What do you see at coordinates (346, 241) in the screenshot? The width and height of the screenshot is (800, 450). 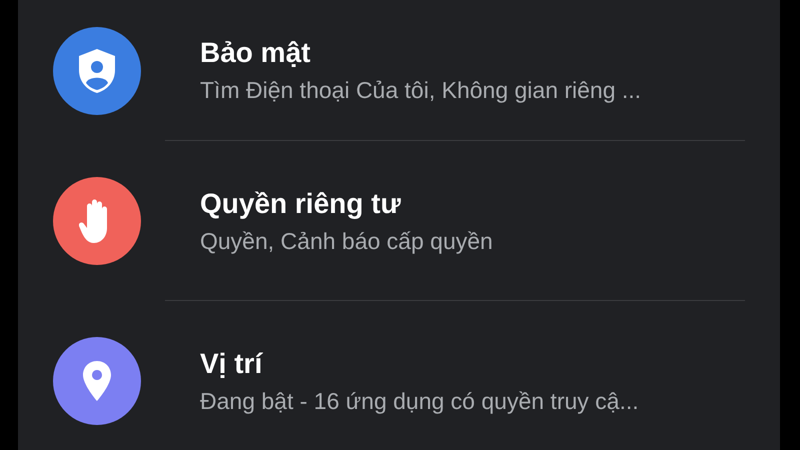 I see `setting-subtitle: Quyền, Cảnh báo cấp quyền` at bounding box center [346, 241].